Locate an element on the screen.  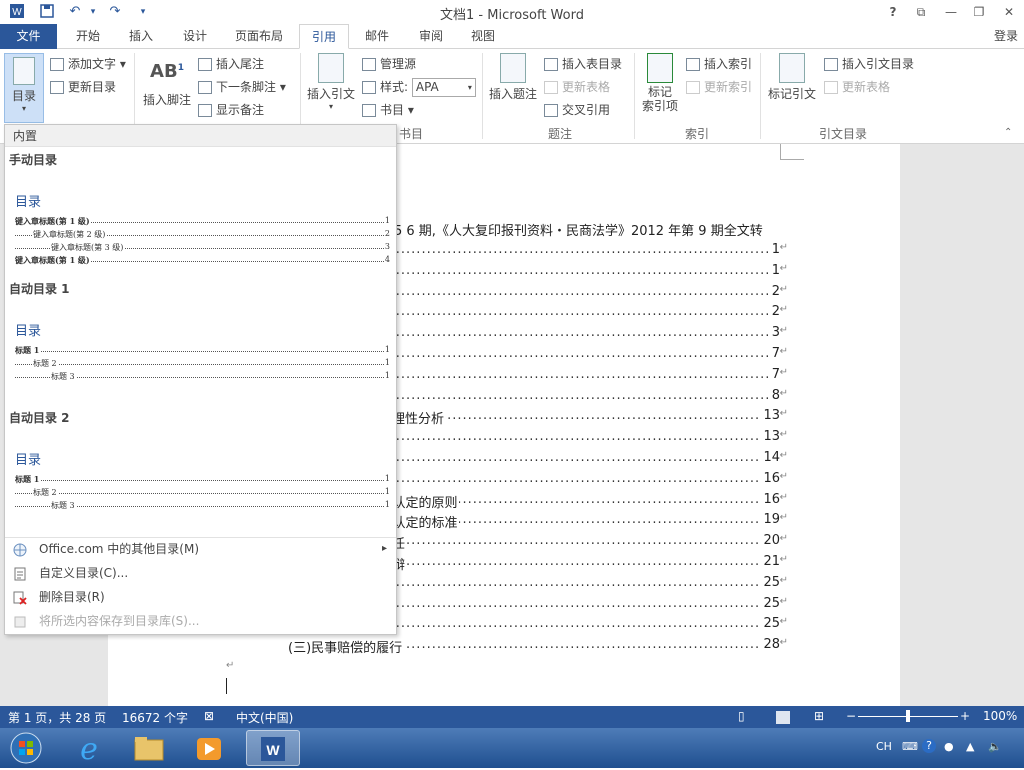
svg-text: e is located at coordinates (89, 749).